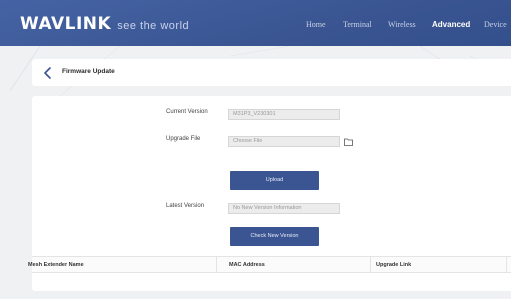  What do you see at coordinates (183, 139) in the screenshot?
I see `upgrade-file-label: Upgrade File` at bounding box center [183, 139].